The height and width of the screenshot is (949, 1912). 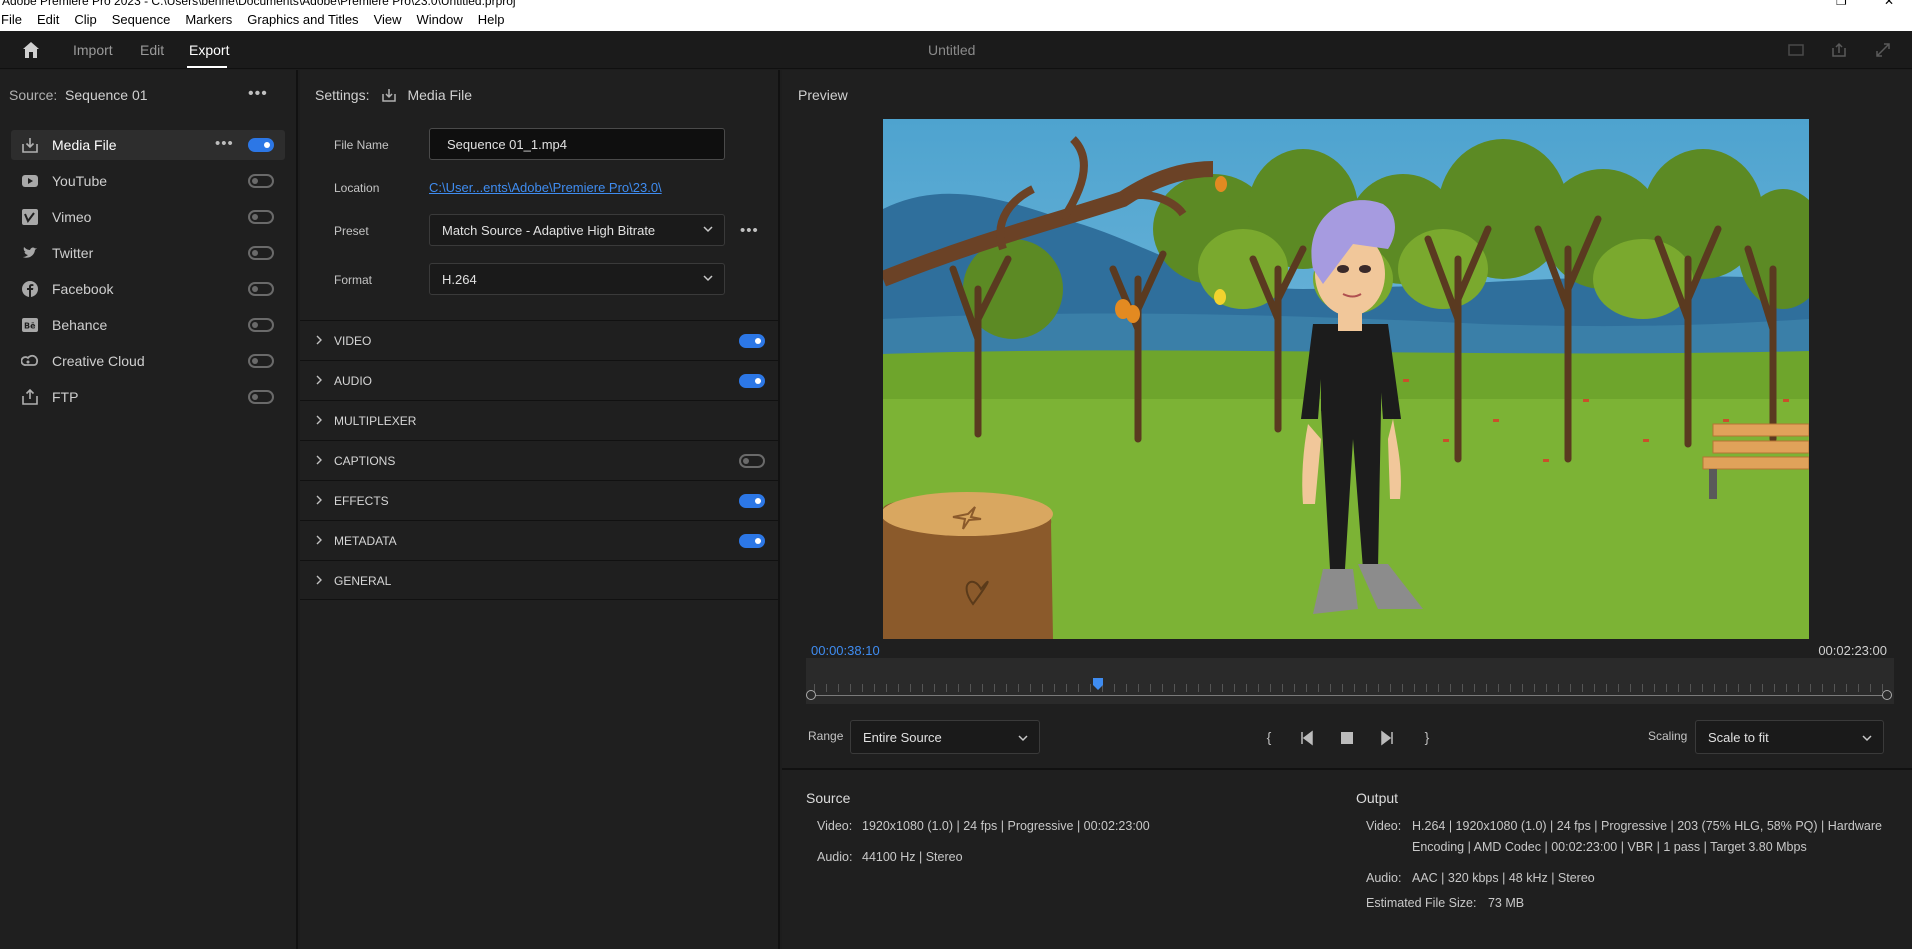 I want to click on section-audio: AUDIO, so click(x=539, y=380).